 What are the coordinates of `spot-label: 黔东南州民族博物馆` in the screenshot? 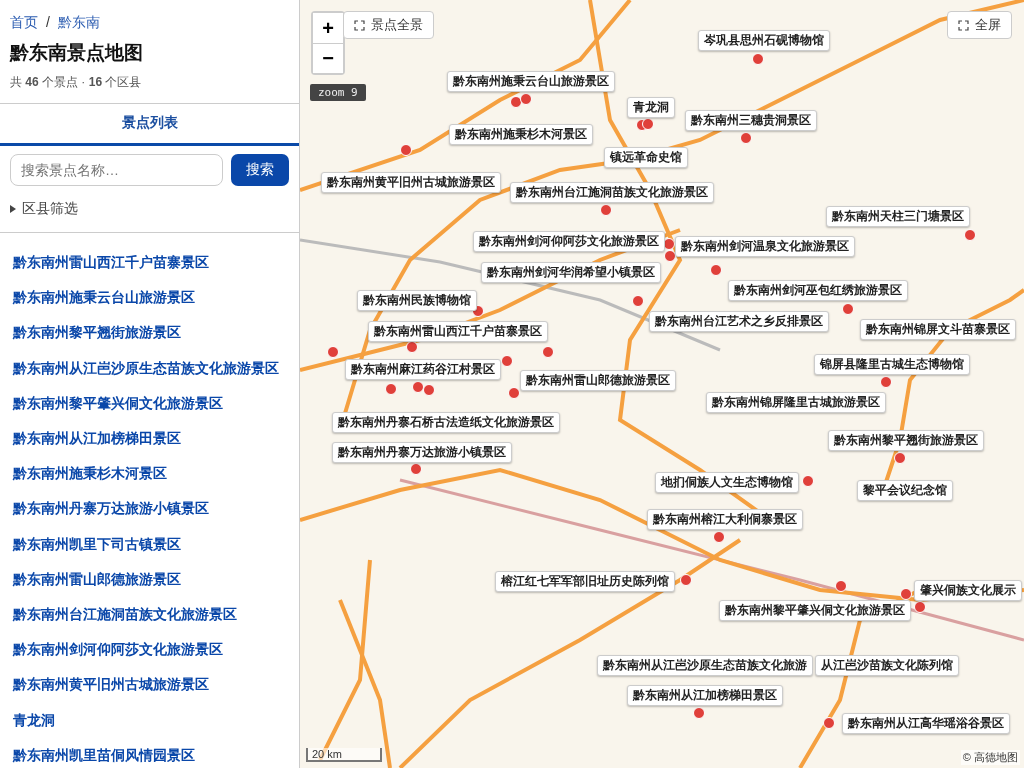 It's located at (417, 300).